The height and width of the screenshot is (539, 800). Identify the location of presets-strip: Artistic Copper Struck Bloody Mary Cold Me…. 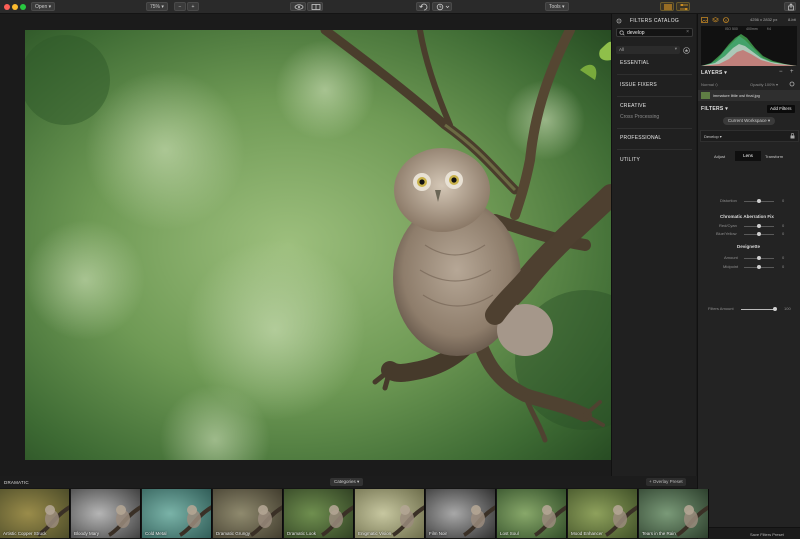
(354, 513).